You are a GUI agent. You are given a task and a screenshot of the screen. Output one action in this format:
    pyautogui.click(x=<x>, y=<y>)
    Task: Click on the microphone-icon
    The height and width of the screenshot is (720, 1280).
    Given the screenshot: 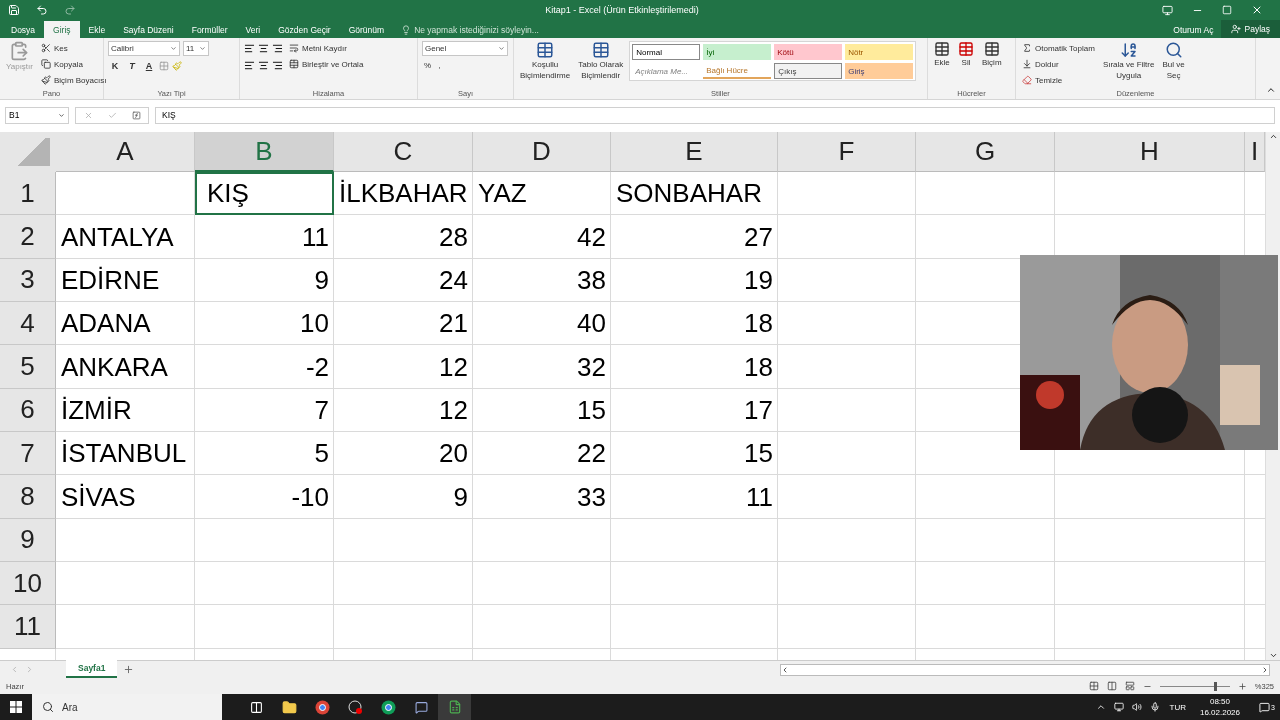 What is the action you would take?
    pyautogui.click(x=1154, y=707)
    